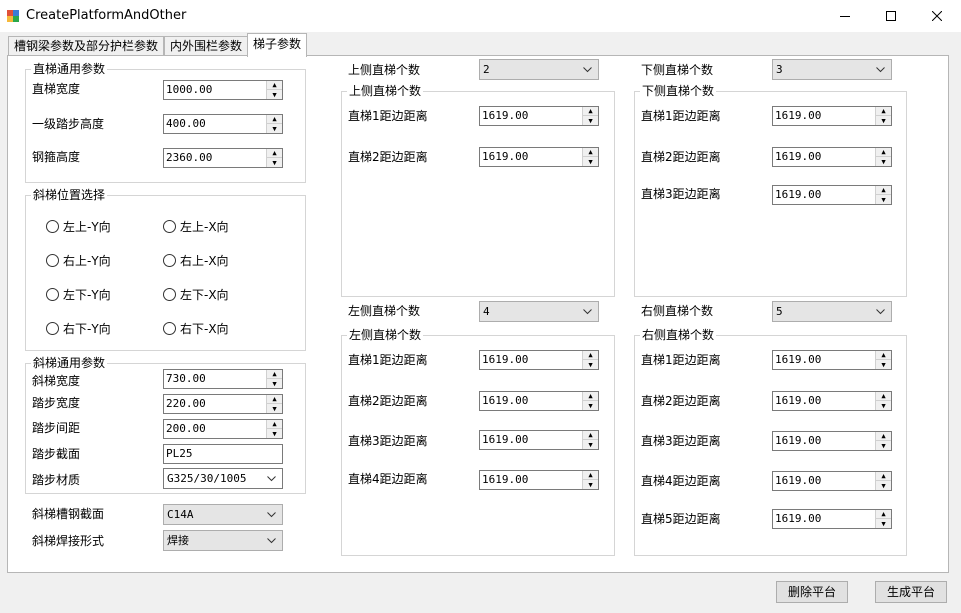  What do you see at coordinates (832, 480) in the screenshot?
I see `right-ladder-4-distance-input: 1619.00 ▴ ▾` at bounding box center [832, 480].